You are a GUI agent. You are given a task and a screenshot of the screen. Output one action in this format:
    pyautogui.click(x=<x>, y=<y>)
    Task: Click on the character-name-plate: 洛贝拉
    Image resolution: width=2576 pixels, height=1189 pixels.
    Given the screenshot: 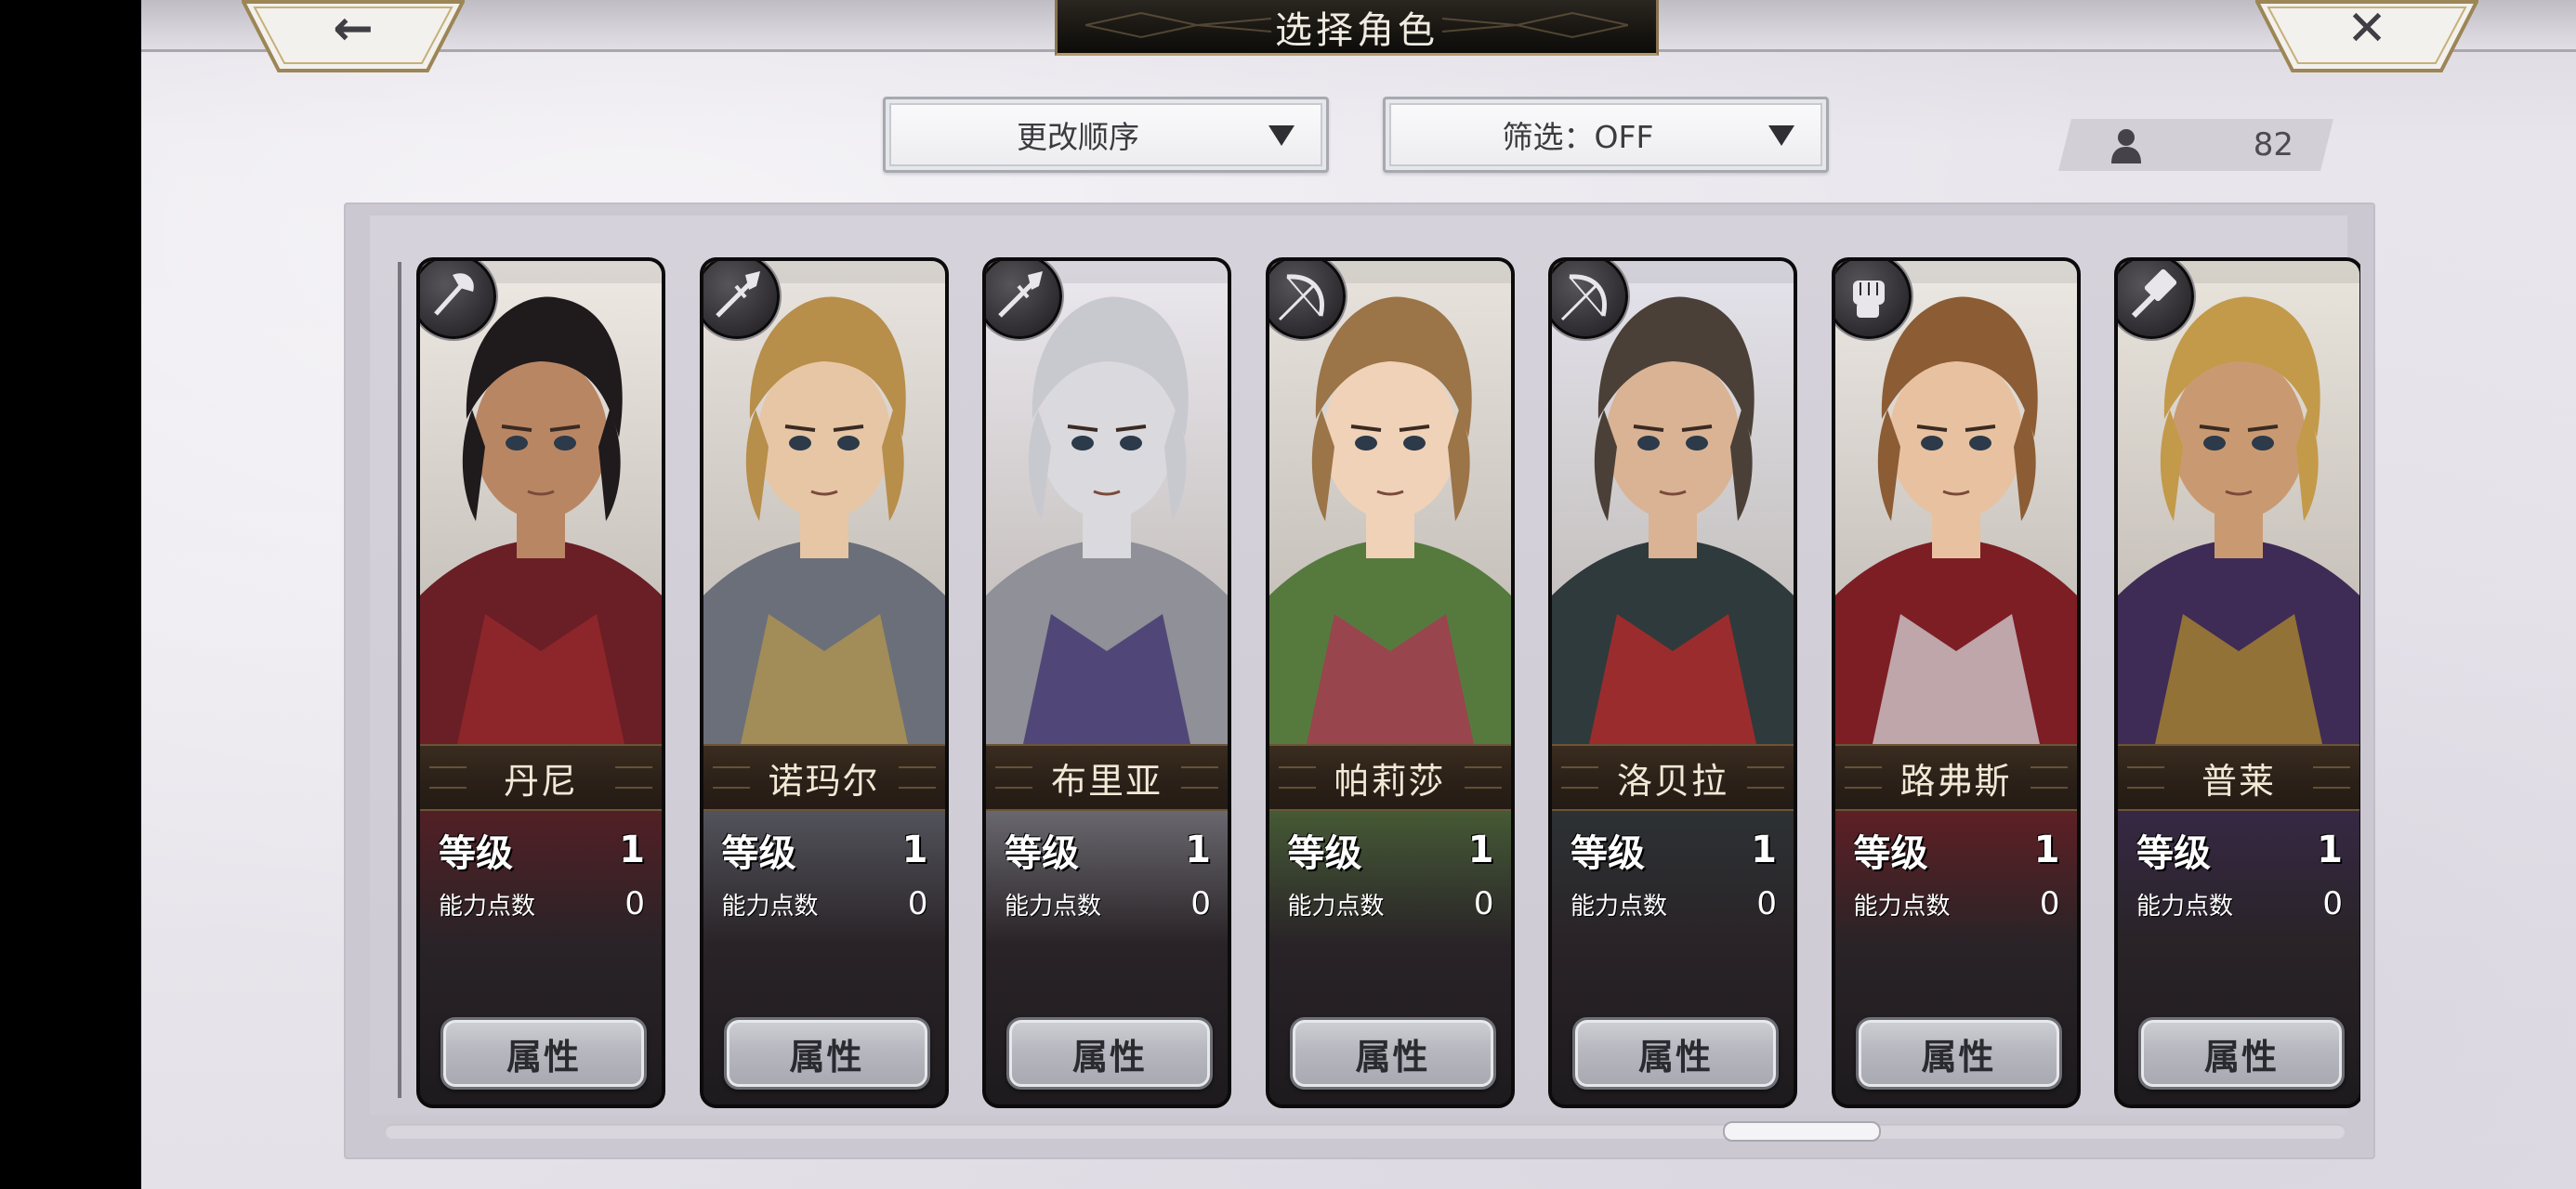 What is the action you would take?
    pyautogui.click(x=1673, y=777)
    